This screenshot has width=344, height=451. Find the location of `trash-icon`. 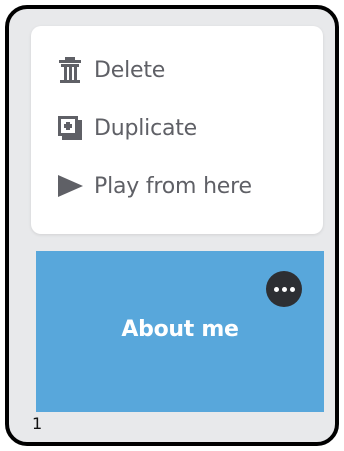

trash-icon is located at coordinates (70, 70).